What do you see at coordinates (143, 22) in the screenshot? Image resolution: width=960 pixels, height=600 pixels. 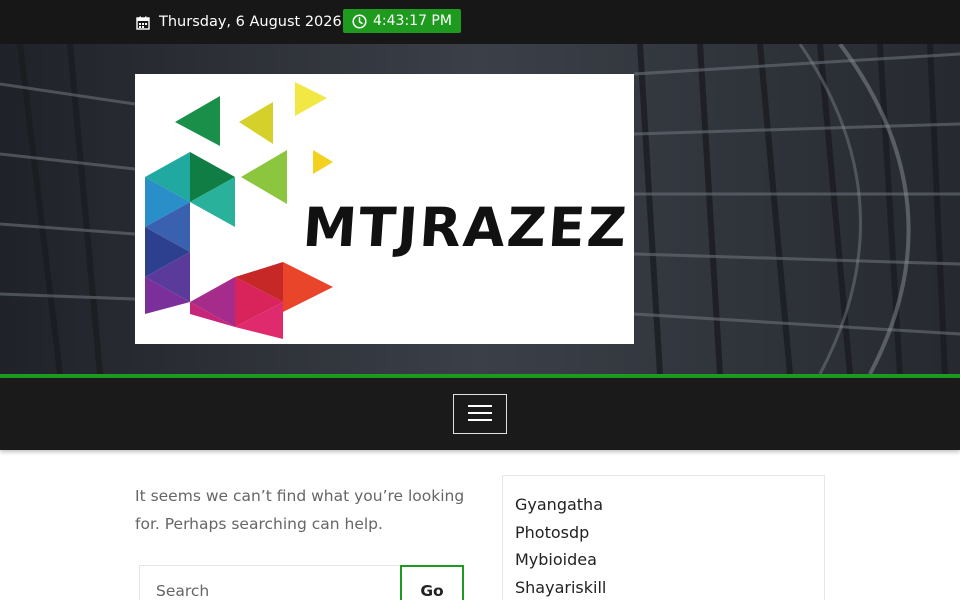 I see `calendar-icon` at bounding box center [143, 22].